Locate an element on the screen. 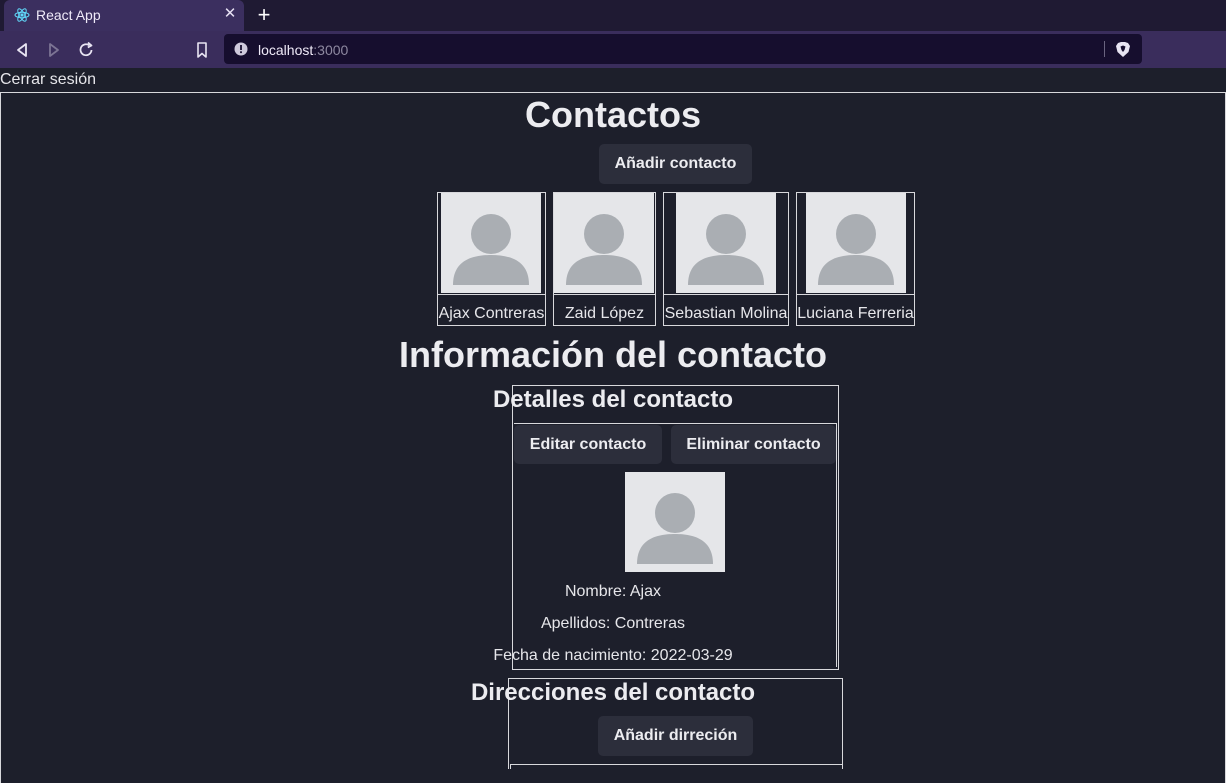 The width and height of the screenshot is (1226, 783). contact-card: Luciana Ferreria is located at coordinates (855, 259).